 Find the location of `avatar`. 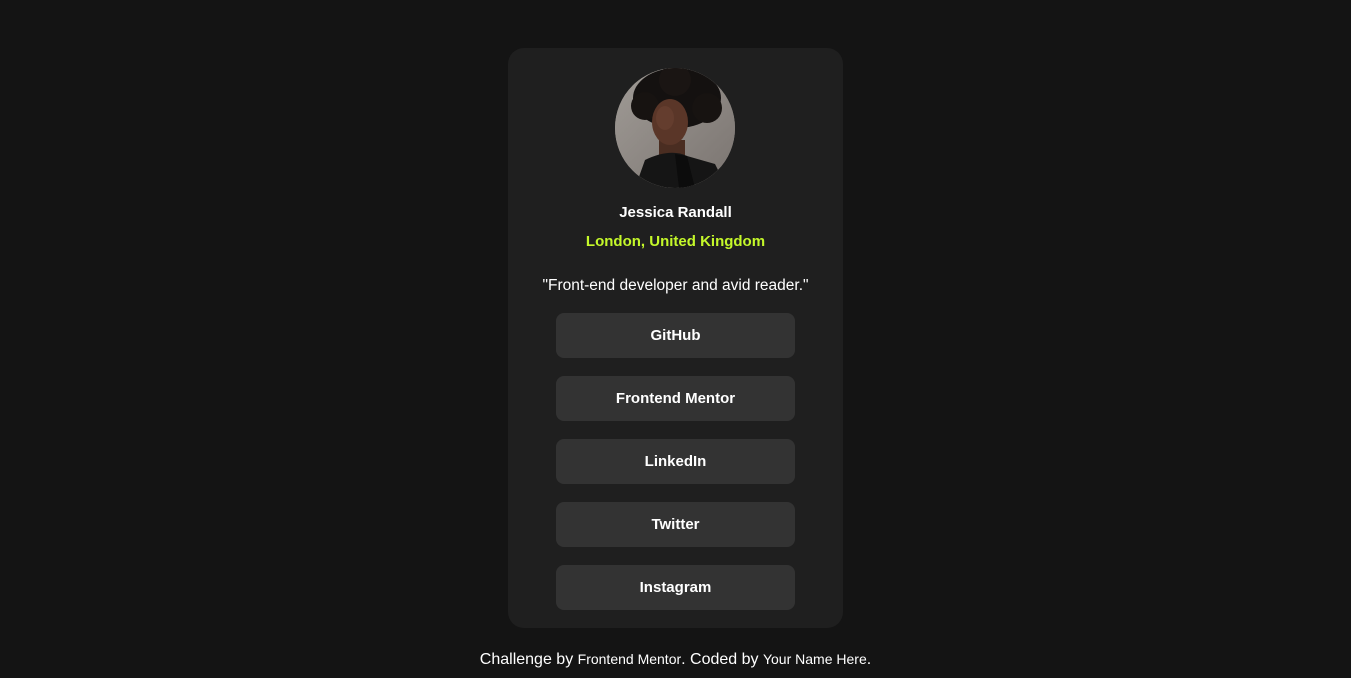

avatar is located at coordinates (675, 128).